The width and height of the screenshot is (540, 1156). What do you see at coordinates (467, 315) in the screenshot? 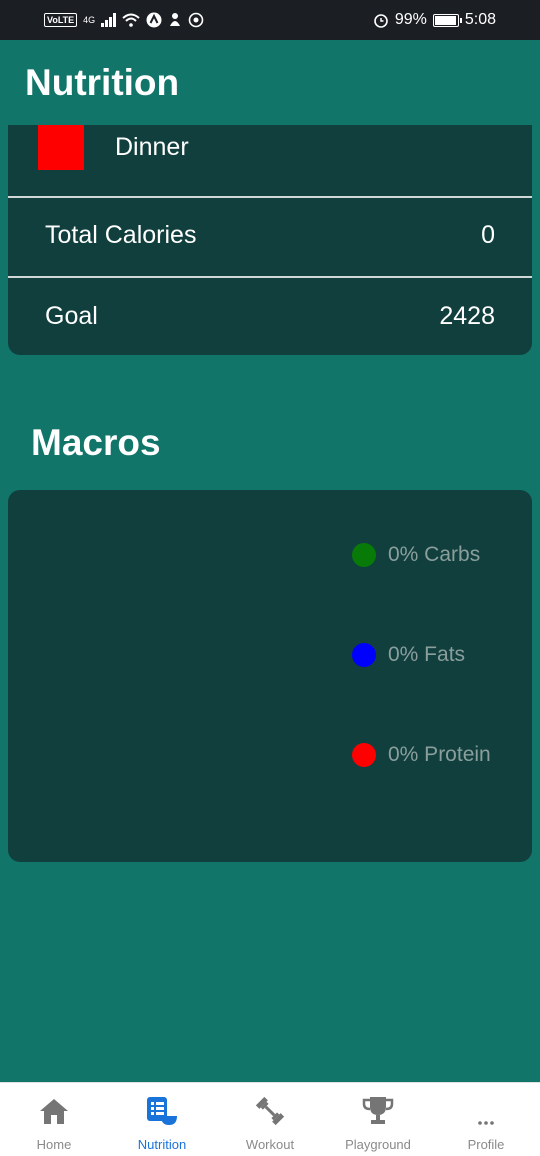
I see `goal-value: 2428` at bounding box center [467, 315].